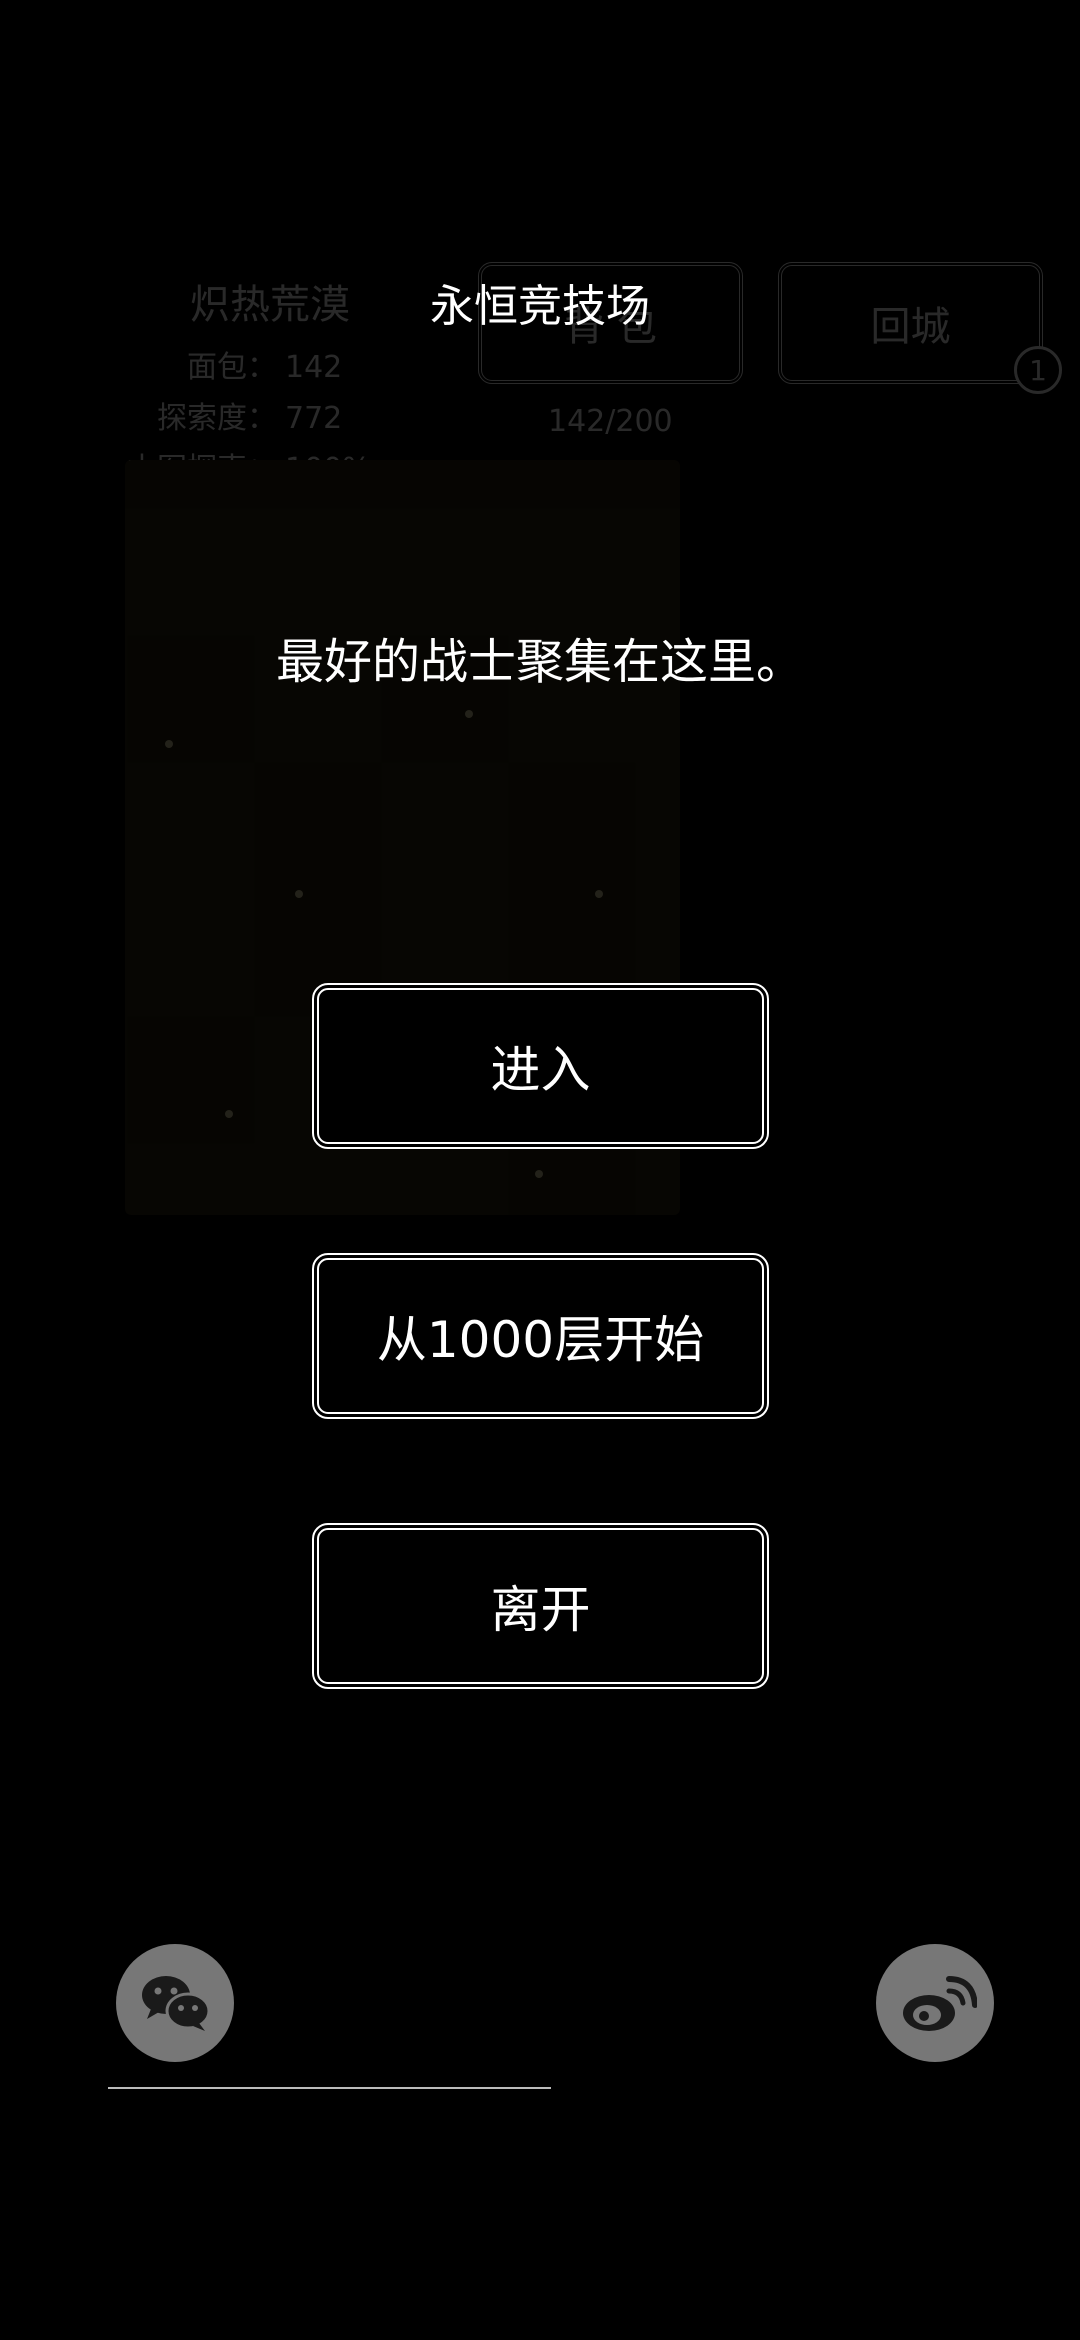  I want to click on stat-label: 探索度：, so click(217, 418).